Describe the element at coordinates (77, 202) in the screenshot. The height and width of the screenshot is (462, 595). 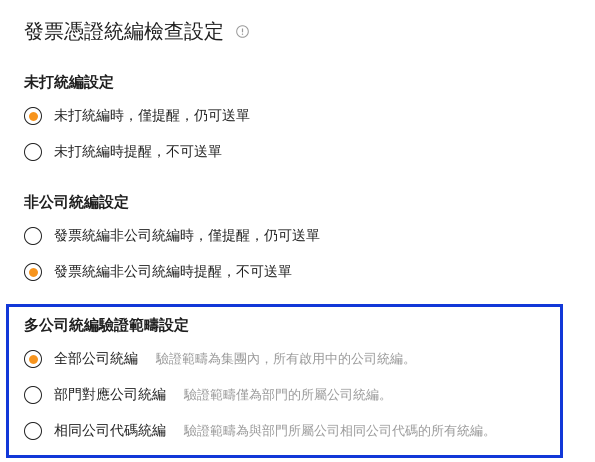
I see `section-heading: 非公司統編設定` at that location.